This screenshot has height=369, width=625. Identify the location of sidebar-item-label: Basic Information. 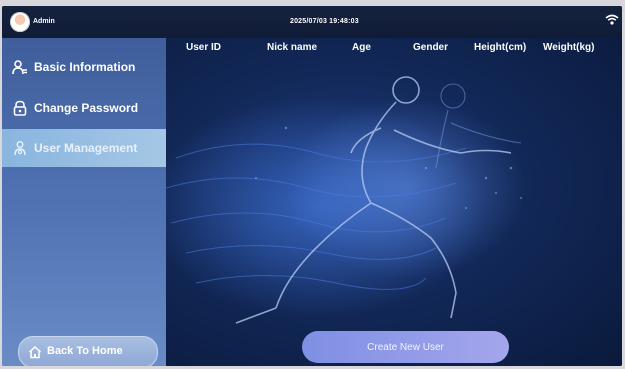
(85, 67).